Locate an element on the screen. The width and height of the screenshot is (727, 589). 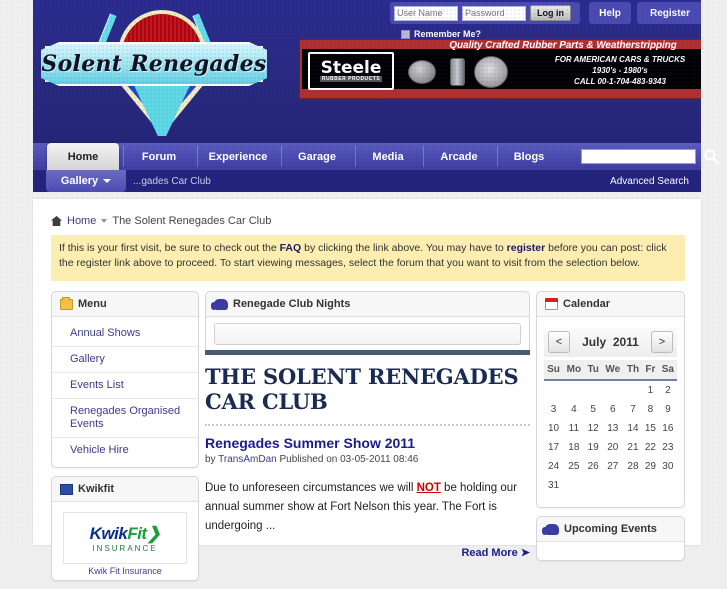
calendar-day: 7 is located at coordinates (633, 409).